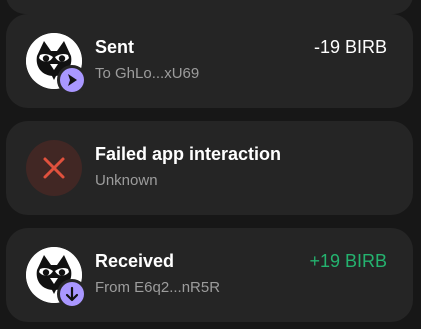 Image resolution: width=421 pixels, height=329 pixels. I want to click on transaction-subtitle: To GhLo...xU69, so click(147, 73).